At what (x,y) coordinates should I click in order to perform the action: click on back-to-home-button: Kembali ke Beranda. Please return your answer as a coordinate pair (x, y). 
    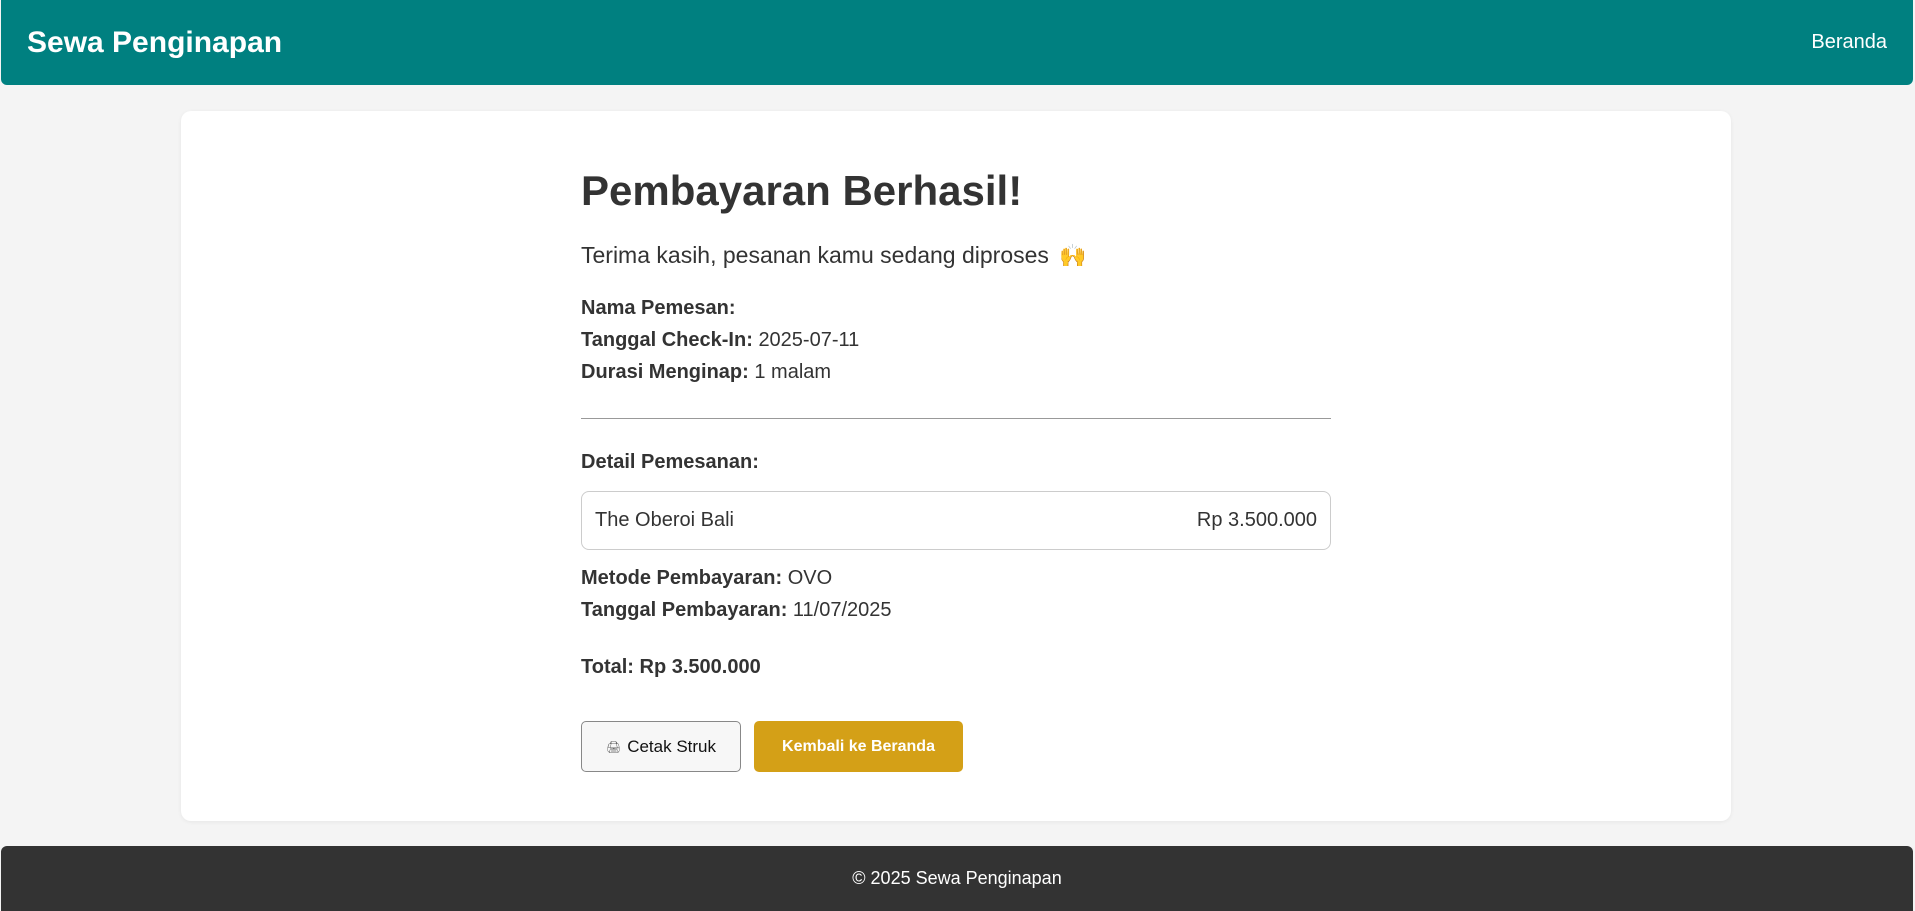
    Looking at the image, I should click on (858, 746).